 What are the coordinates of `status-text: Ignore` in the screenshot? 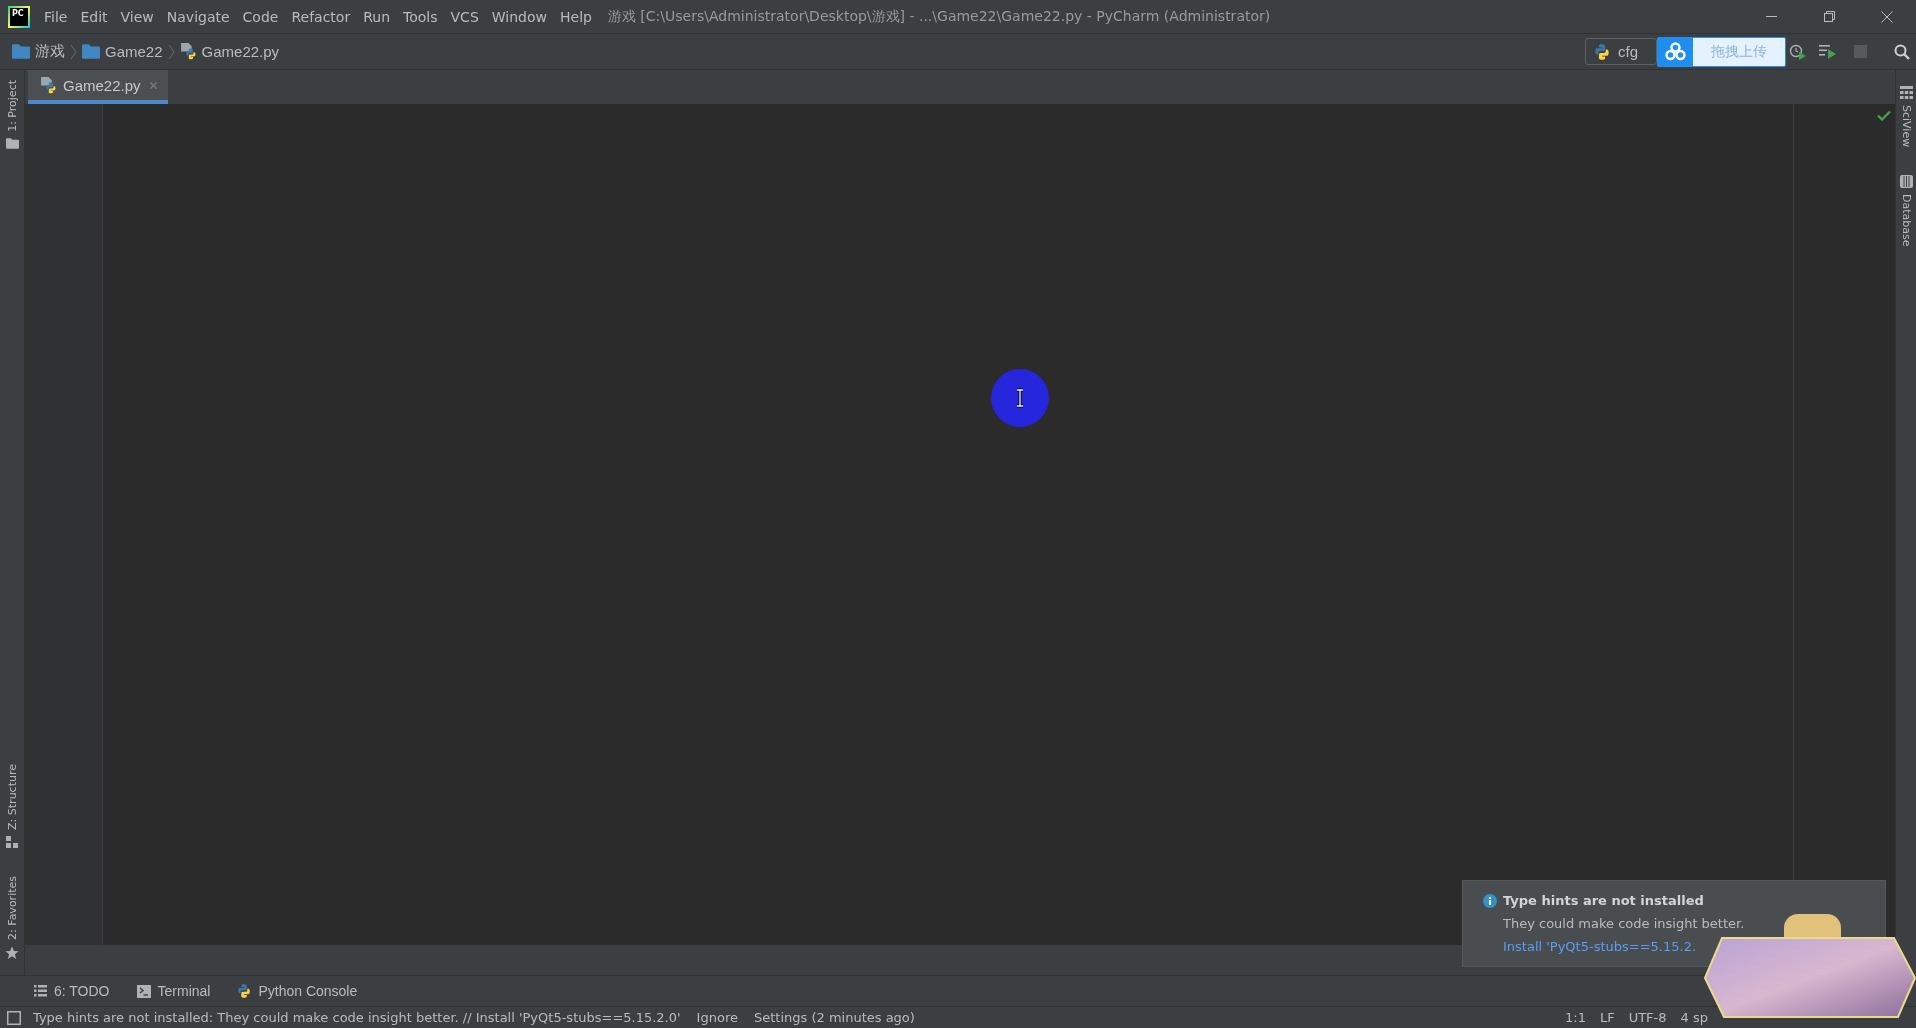 It's located at (717, 1017).